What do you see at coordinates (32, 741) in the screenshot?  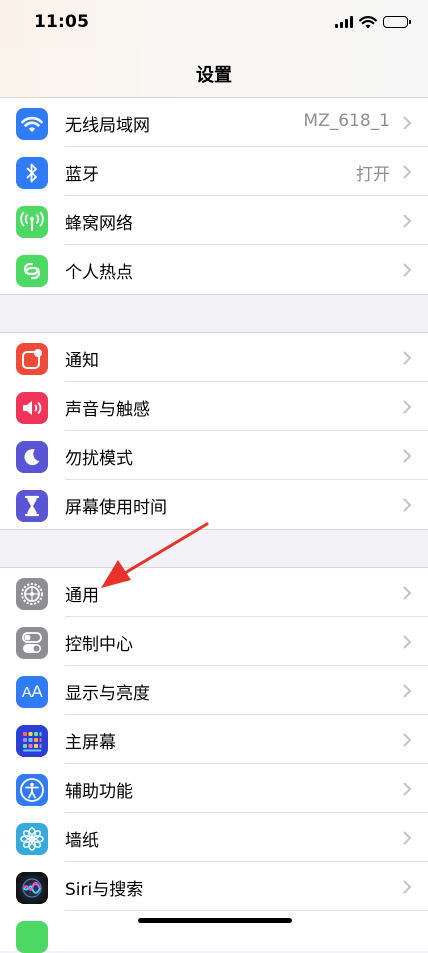 I see `home-screen-icon` at bounding box center [32, 741].